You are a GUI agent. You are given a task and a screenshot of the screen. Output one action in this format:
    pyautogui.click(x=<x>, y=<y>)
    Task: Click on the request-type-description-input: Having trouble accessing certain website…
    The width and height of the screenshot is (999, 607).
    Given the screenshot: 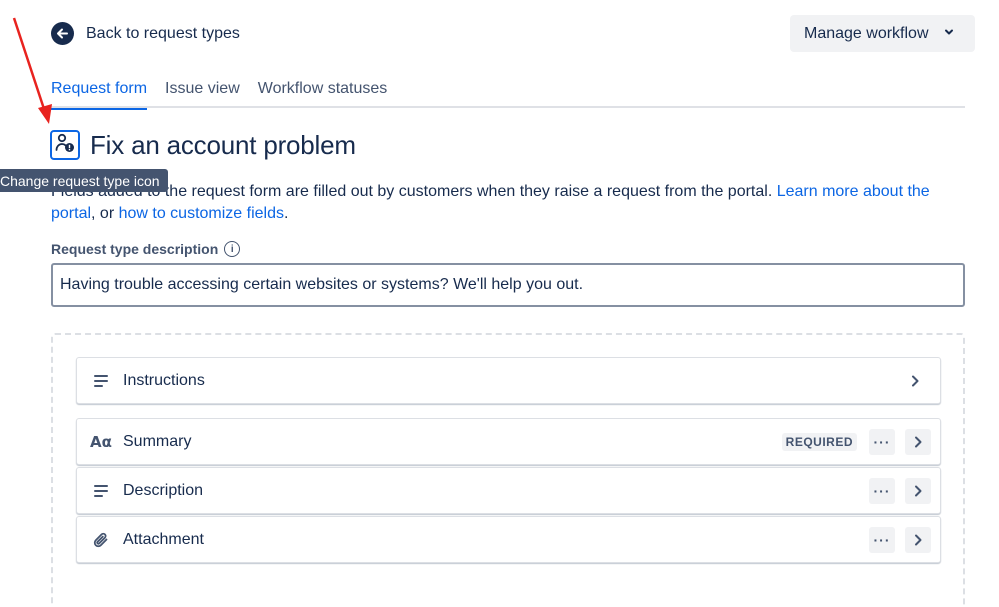 What is the action you would take?
    pyautogui.click(x=508, y=285)
    